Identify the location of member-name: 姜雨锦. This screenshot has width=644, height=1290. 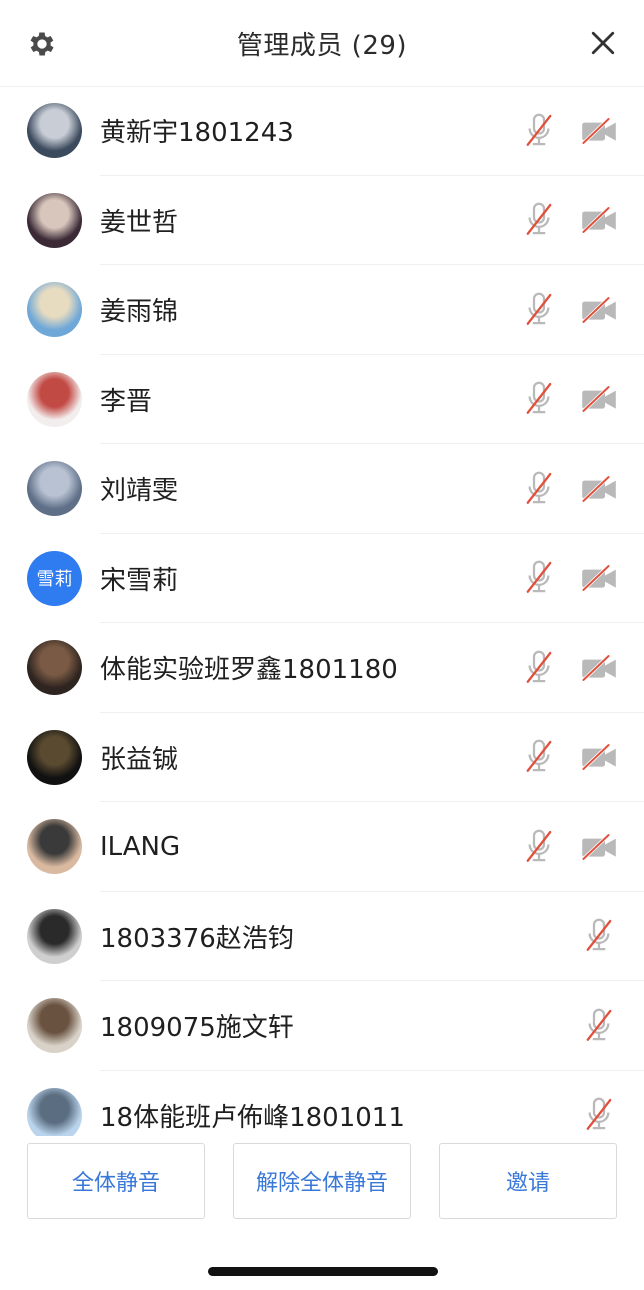
(139, 312).